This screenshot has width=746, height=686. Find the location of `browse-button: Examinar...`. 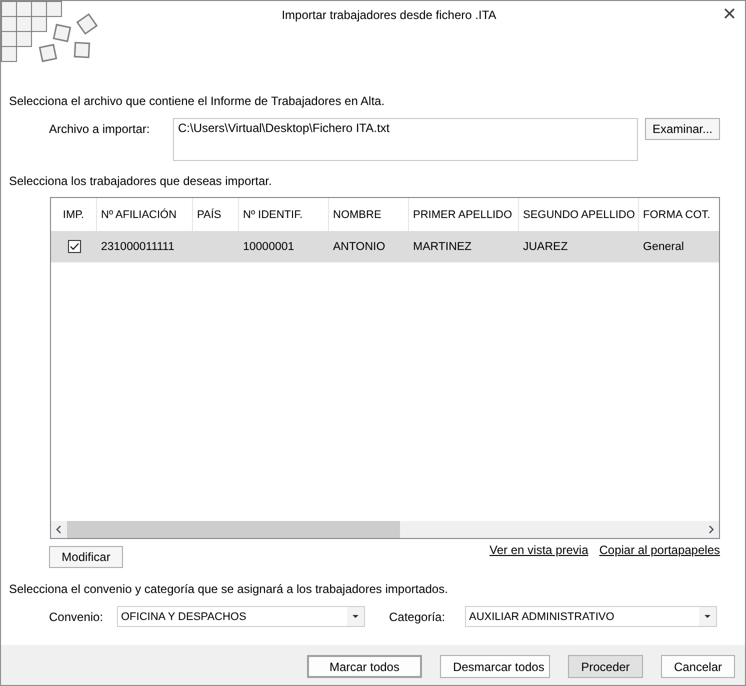

browse-button: Examinar... is located at coordinates (682, 129).